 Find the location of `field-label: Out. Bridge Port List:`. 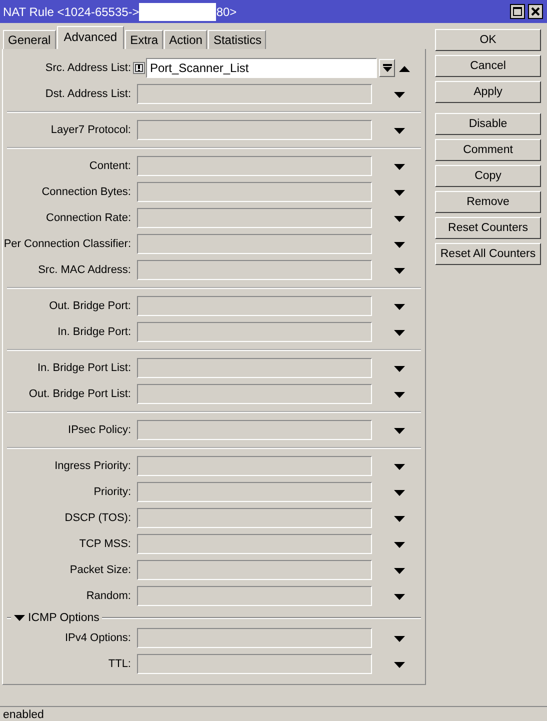

field-label: Out. Bridge Port List: is located at coordinates (79, 394).